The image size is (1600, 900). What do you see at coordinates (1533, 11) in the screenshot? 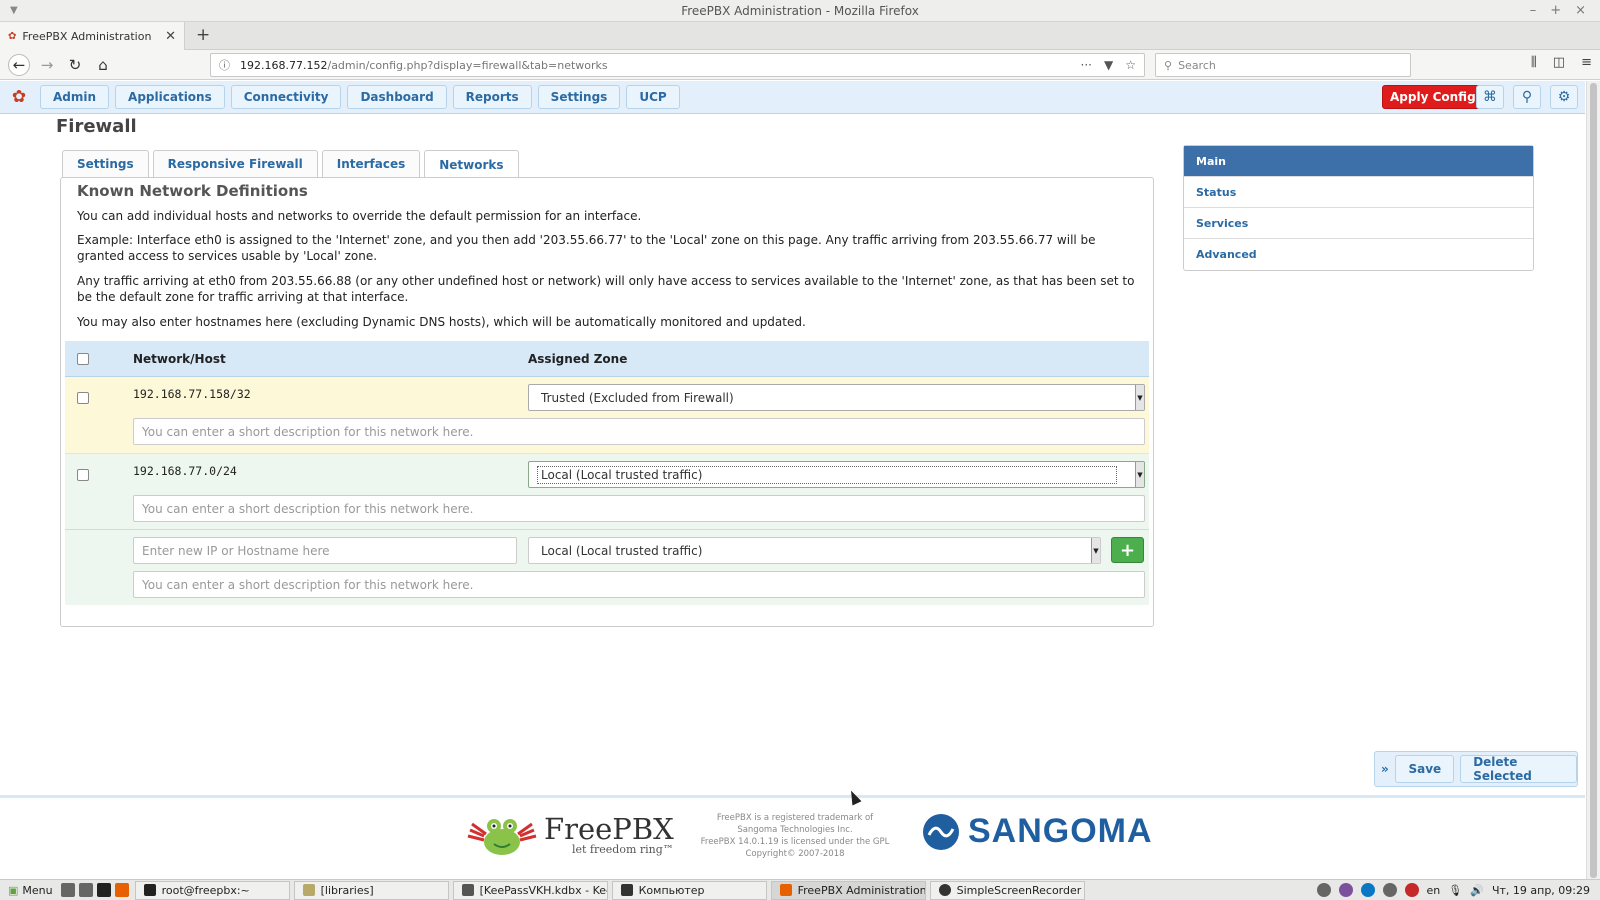
I see `minimize-icon: –` at bounding box center [1533, 11].